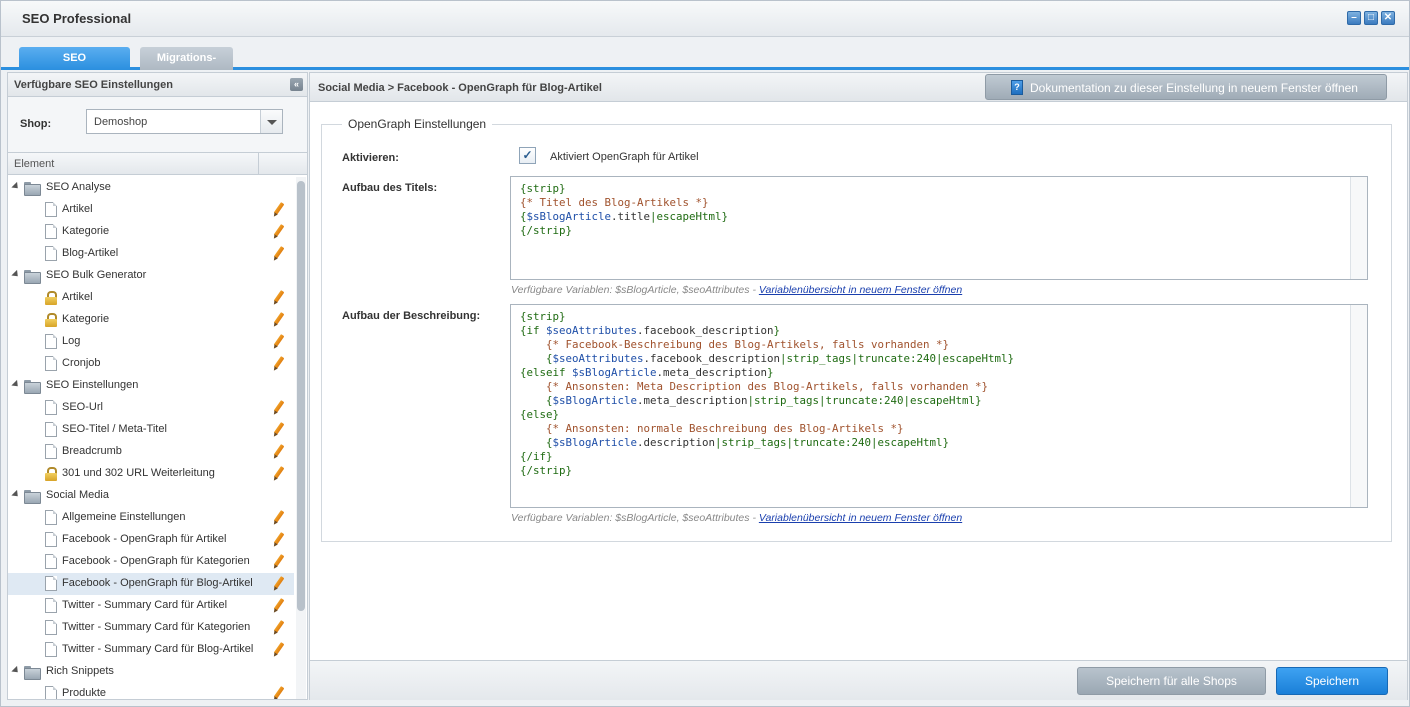  Describe the element at coordinates (78, 187) in the screenshot. I see `tree-group-label: SEO Analyse` at that location.